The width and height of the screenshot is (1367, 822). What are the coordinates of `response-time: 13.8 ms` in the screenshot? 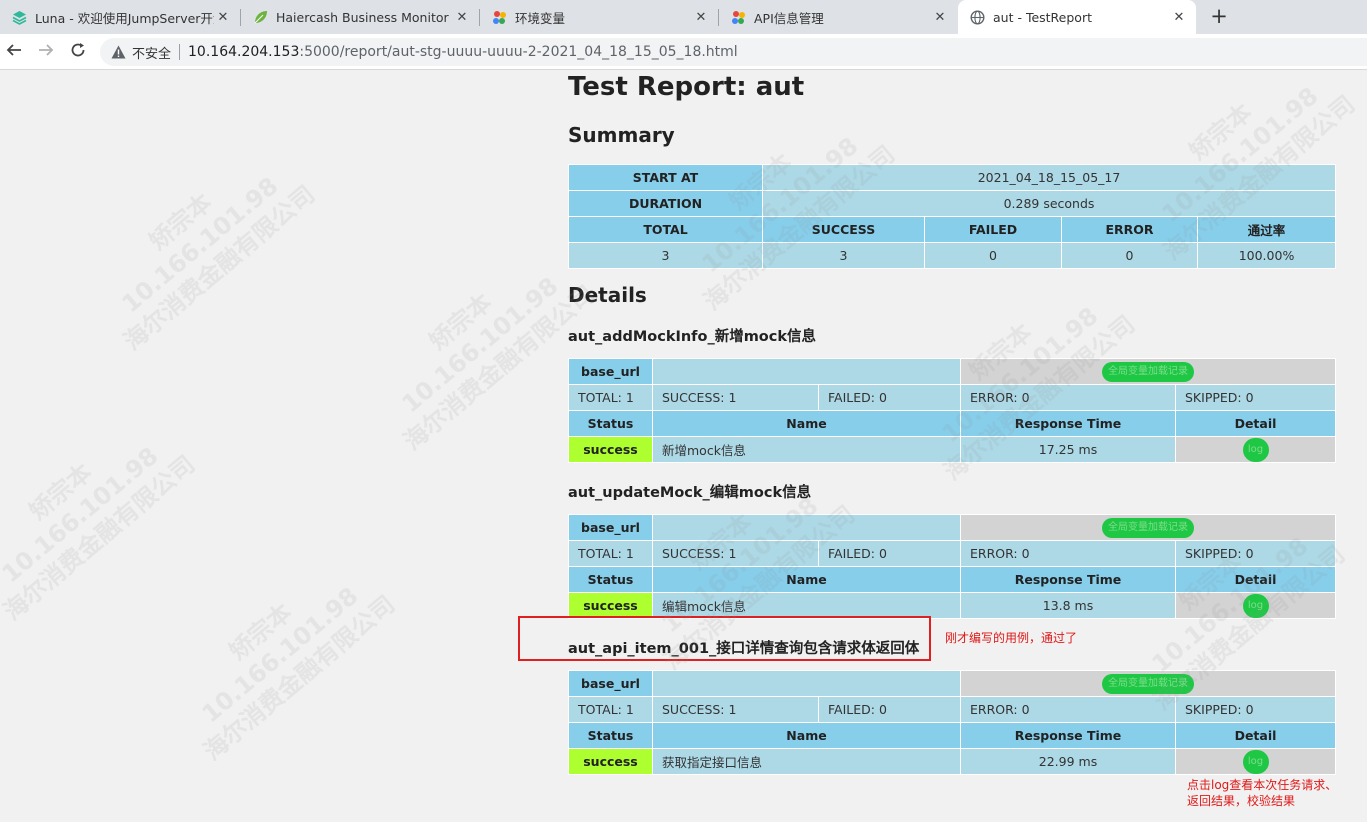 It's located at (1068, 605).